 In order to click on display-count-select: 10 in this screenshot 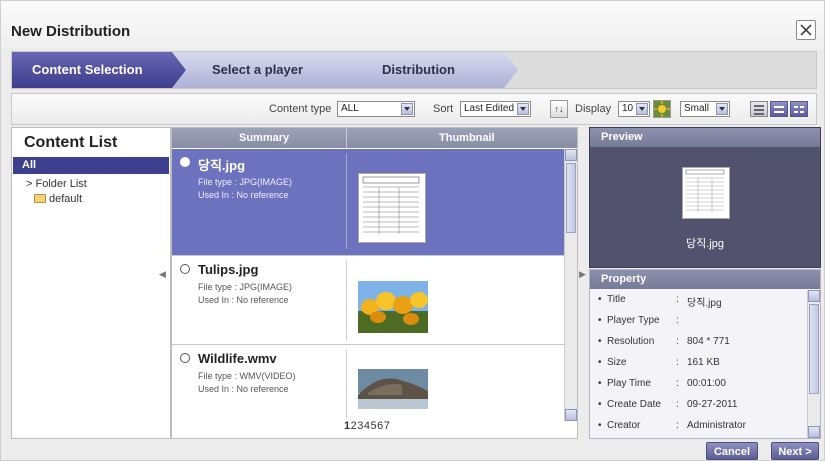, I will do `click(634, 109)`.